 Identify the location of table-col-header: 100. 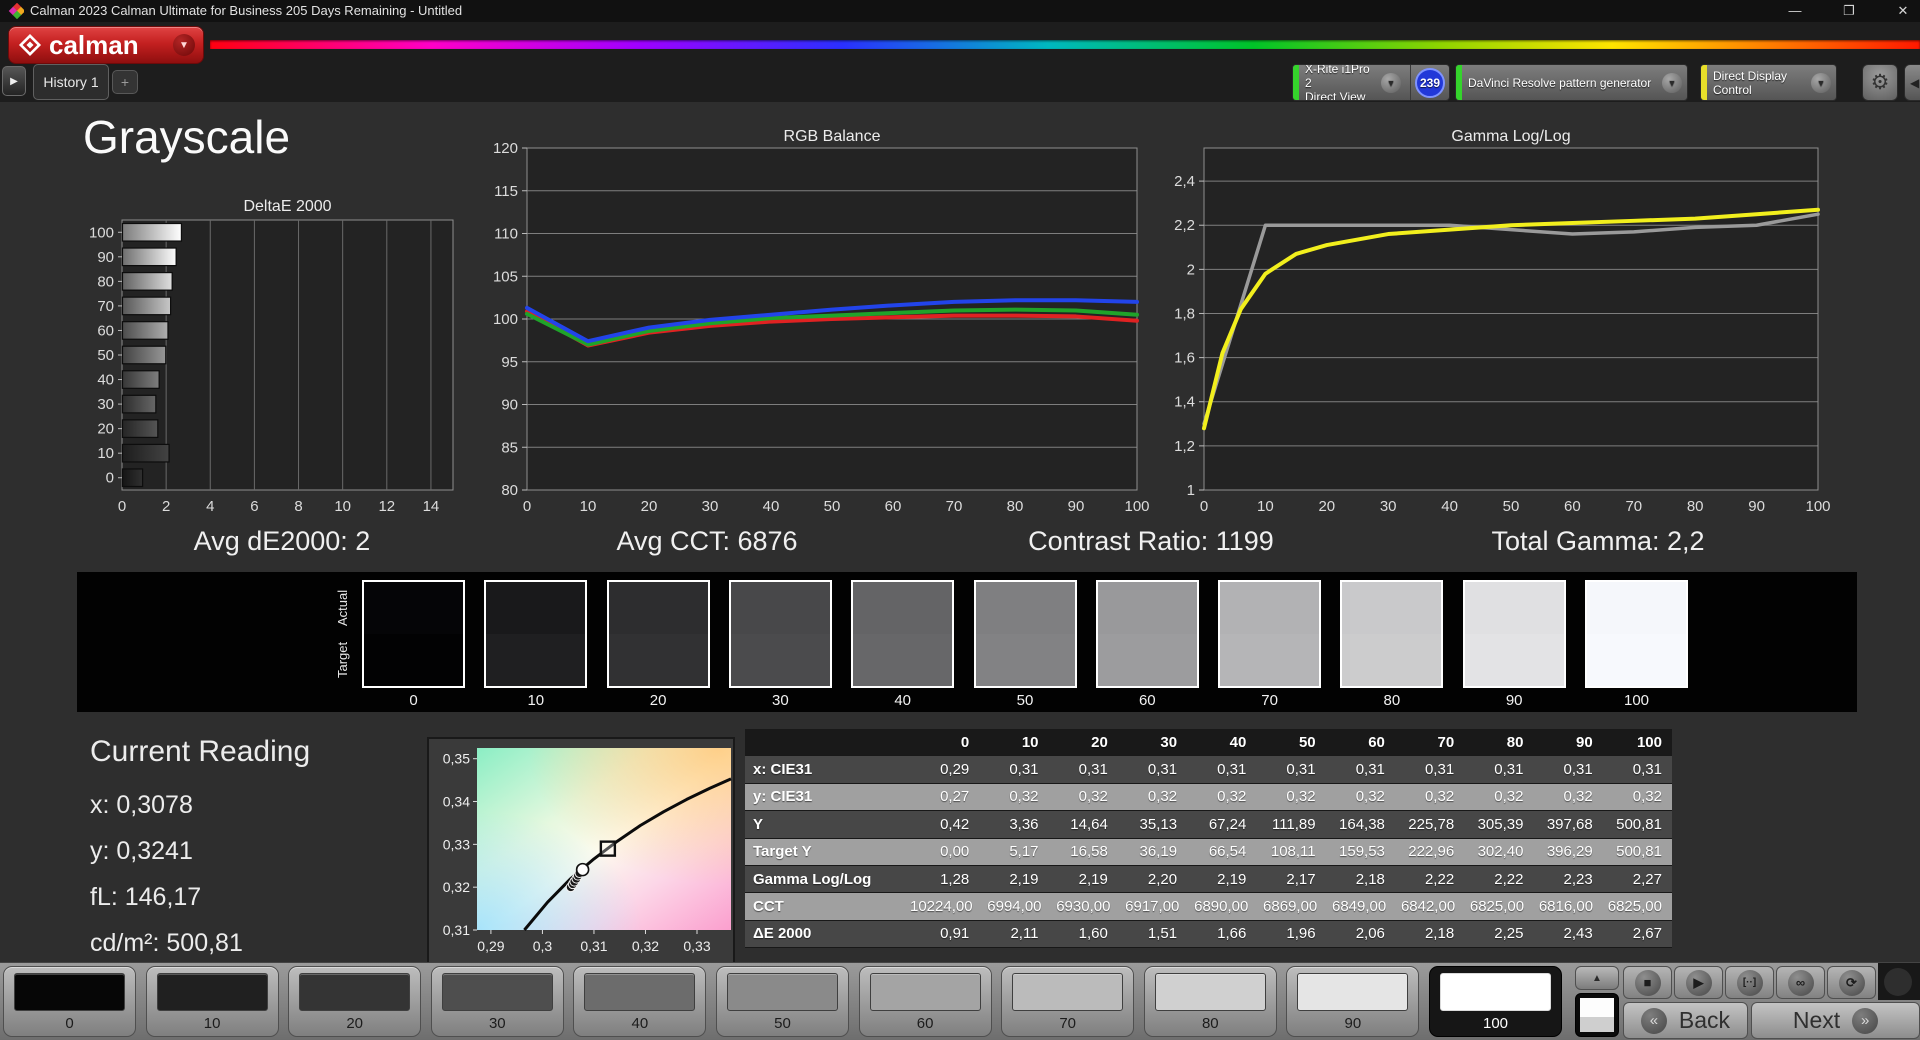
(1649, 742).